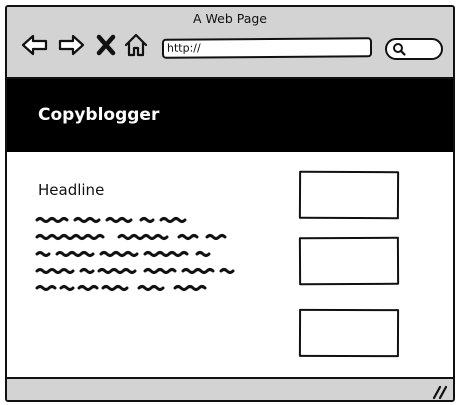  What do you see at coordinates (71, 45) in the screenshot?
I see `forward-arrow-icon` at bounding box center [71, 45].